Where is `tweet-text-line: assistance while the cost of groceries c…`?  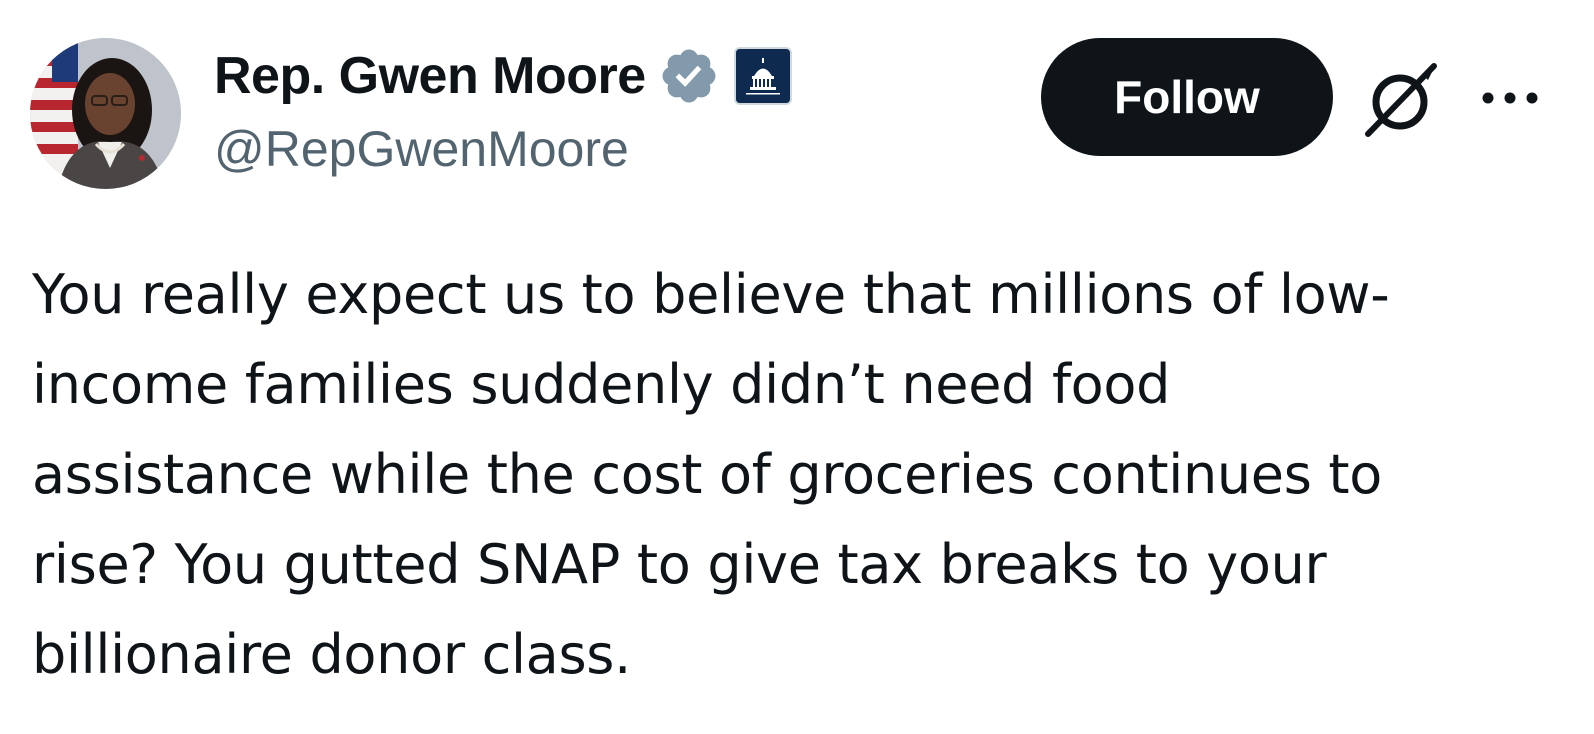 tweet-text-line: assistance while the cost of groceries c… is located at coordinates (707, 474).